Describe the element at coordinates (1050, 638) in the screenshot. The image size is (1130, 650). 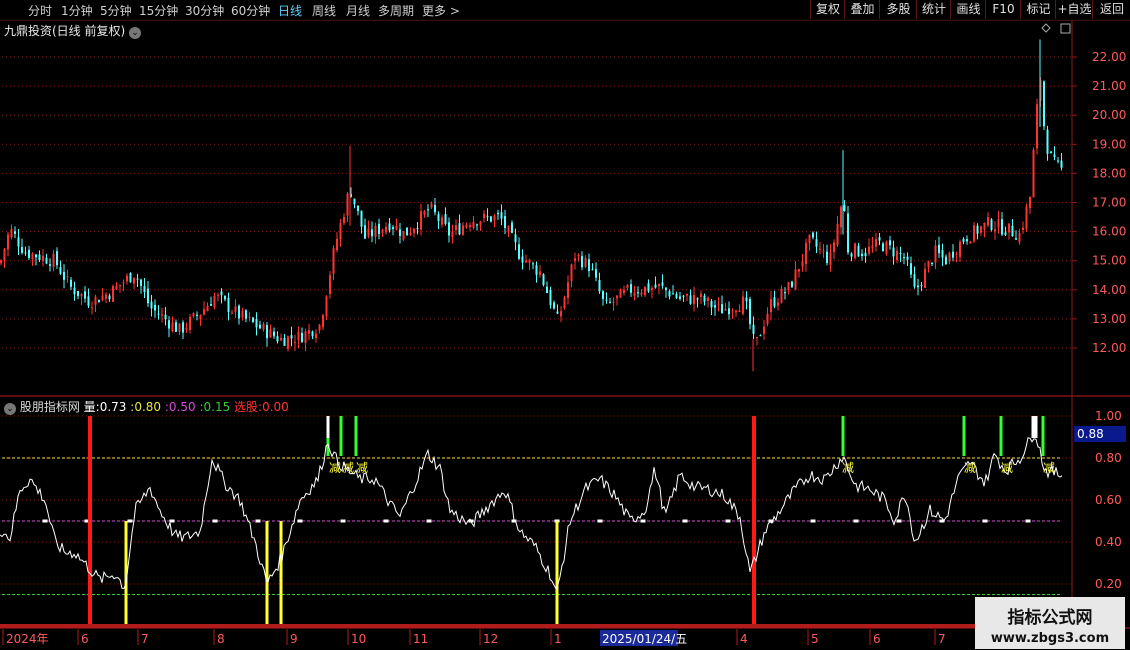
I see `watermark-line2: www.zbgs3.com` at that location.